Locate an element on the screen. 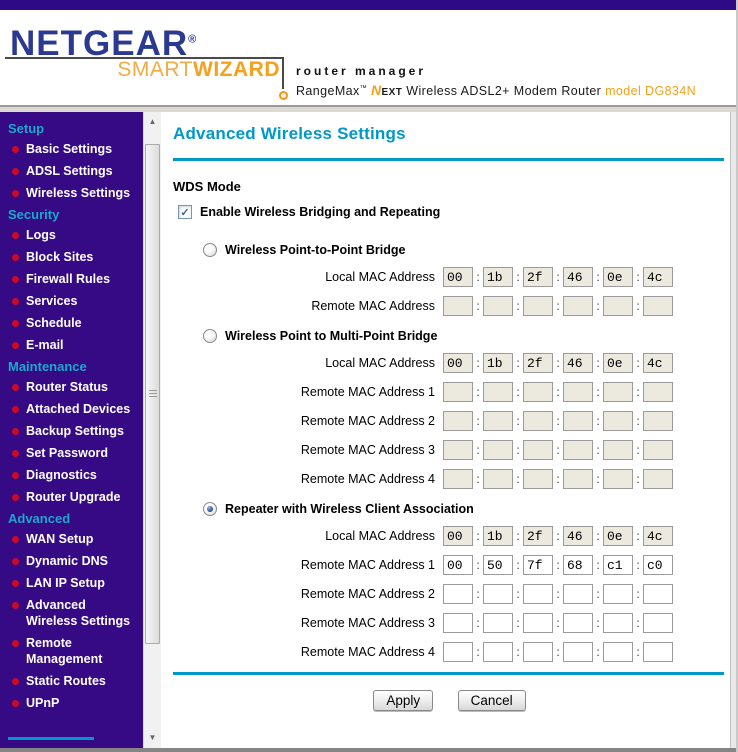 This screenshot has width=738, height=752. sidebar-item-advanced-wireless-settings: Advanced Wireless Settings is located at coordinates (73, 613).